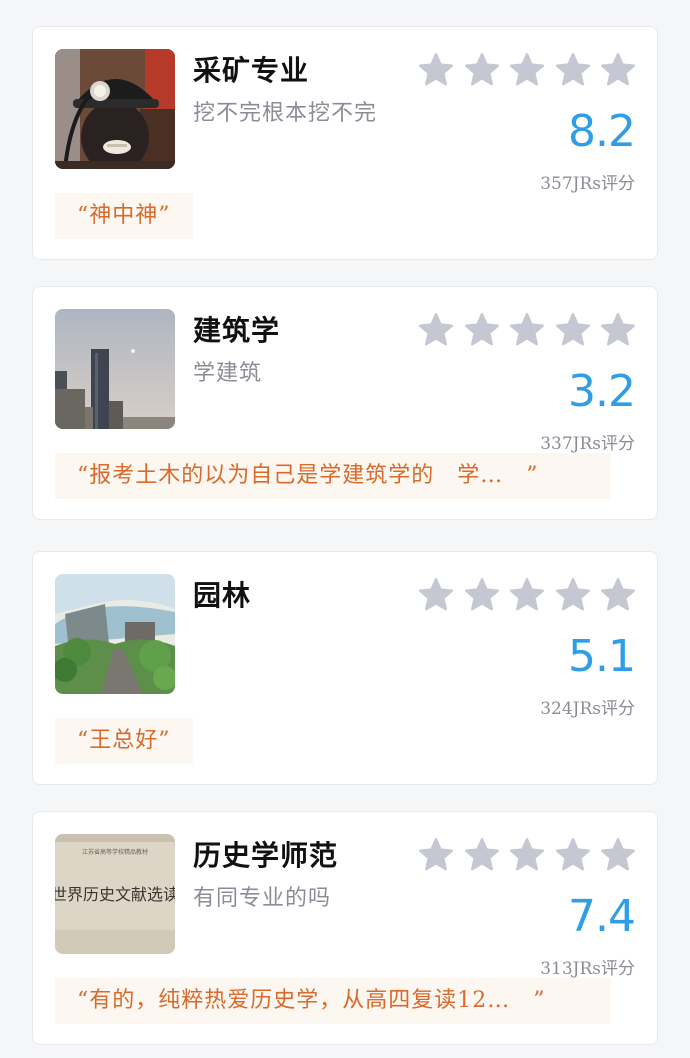  Describe the element at coordinates (587, 709) in the screenshot. I see `rating-count: 324JRs评分` at that location.